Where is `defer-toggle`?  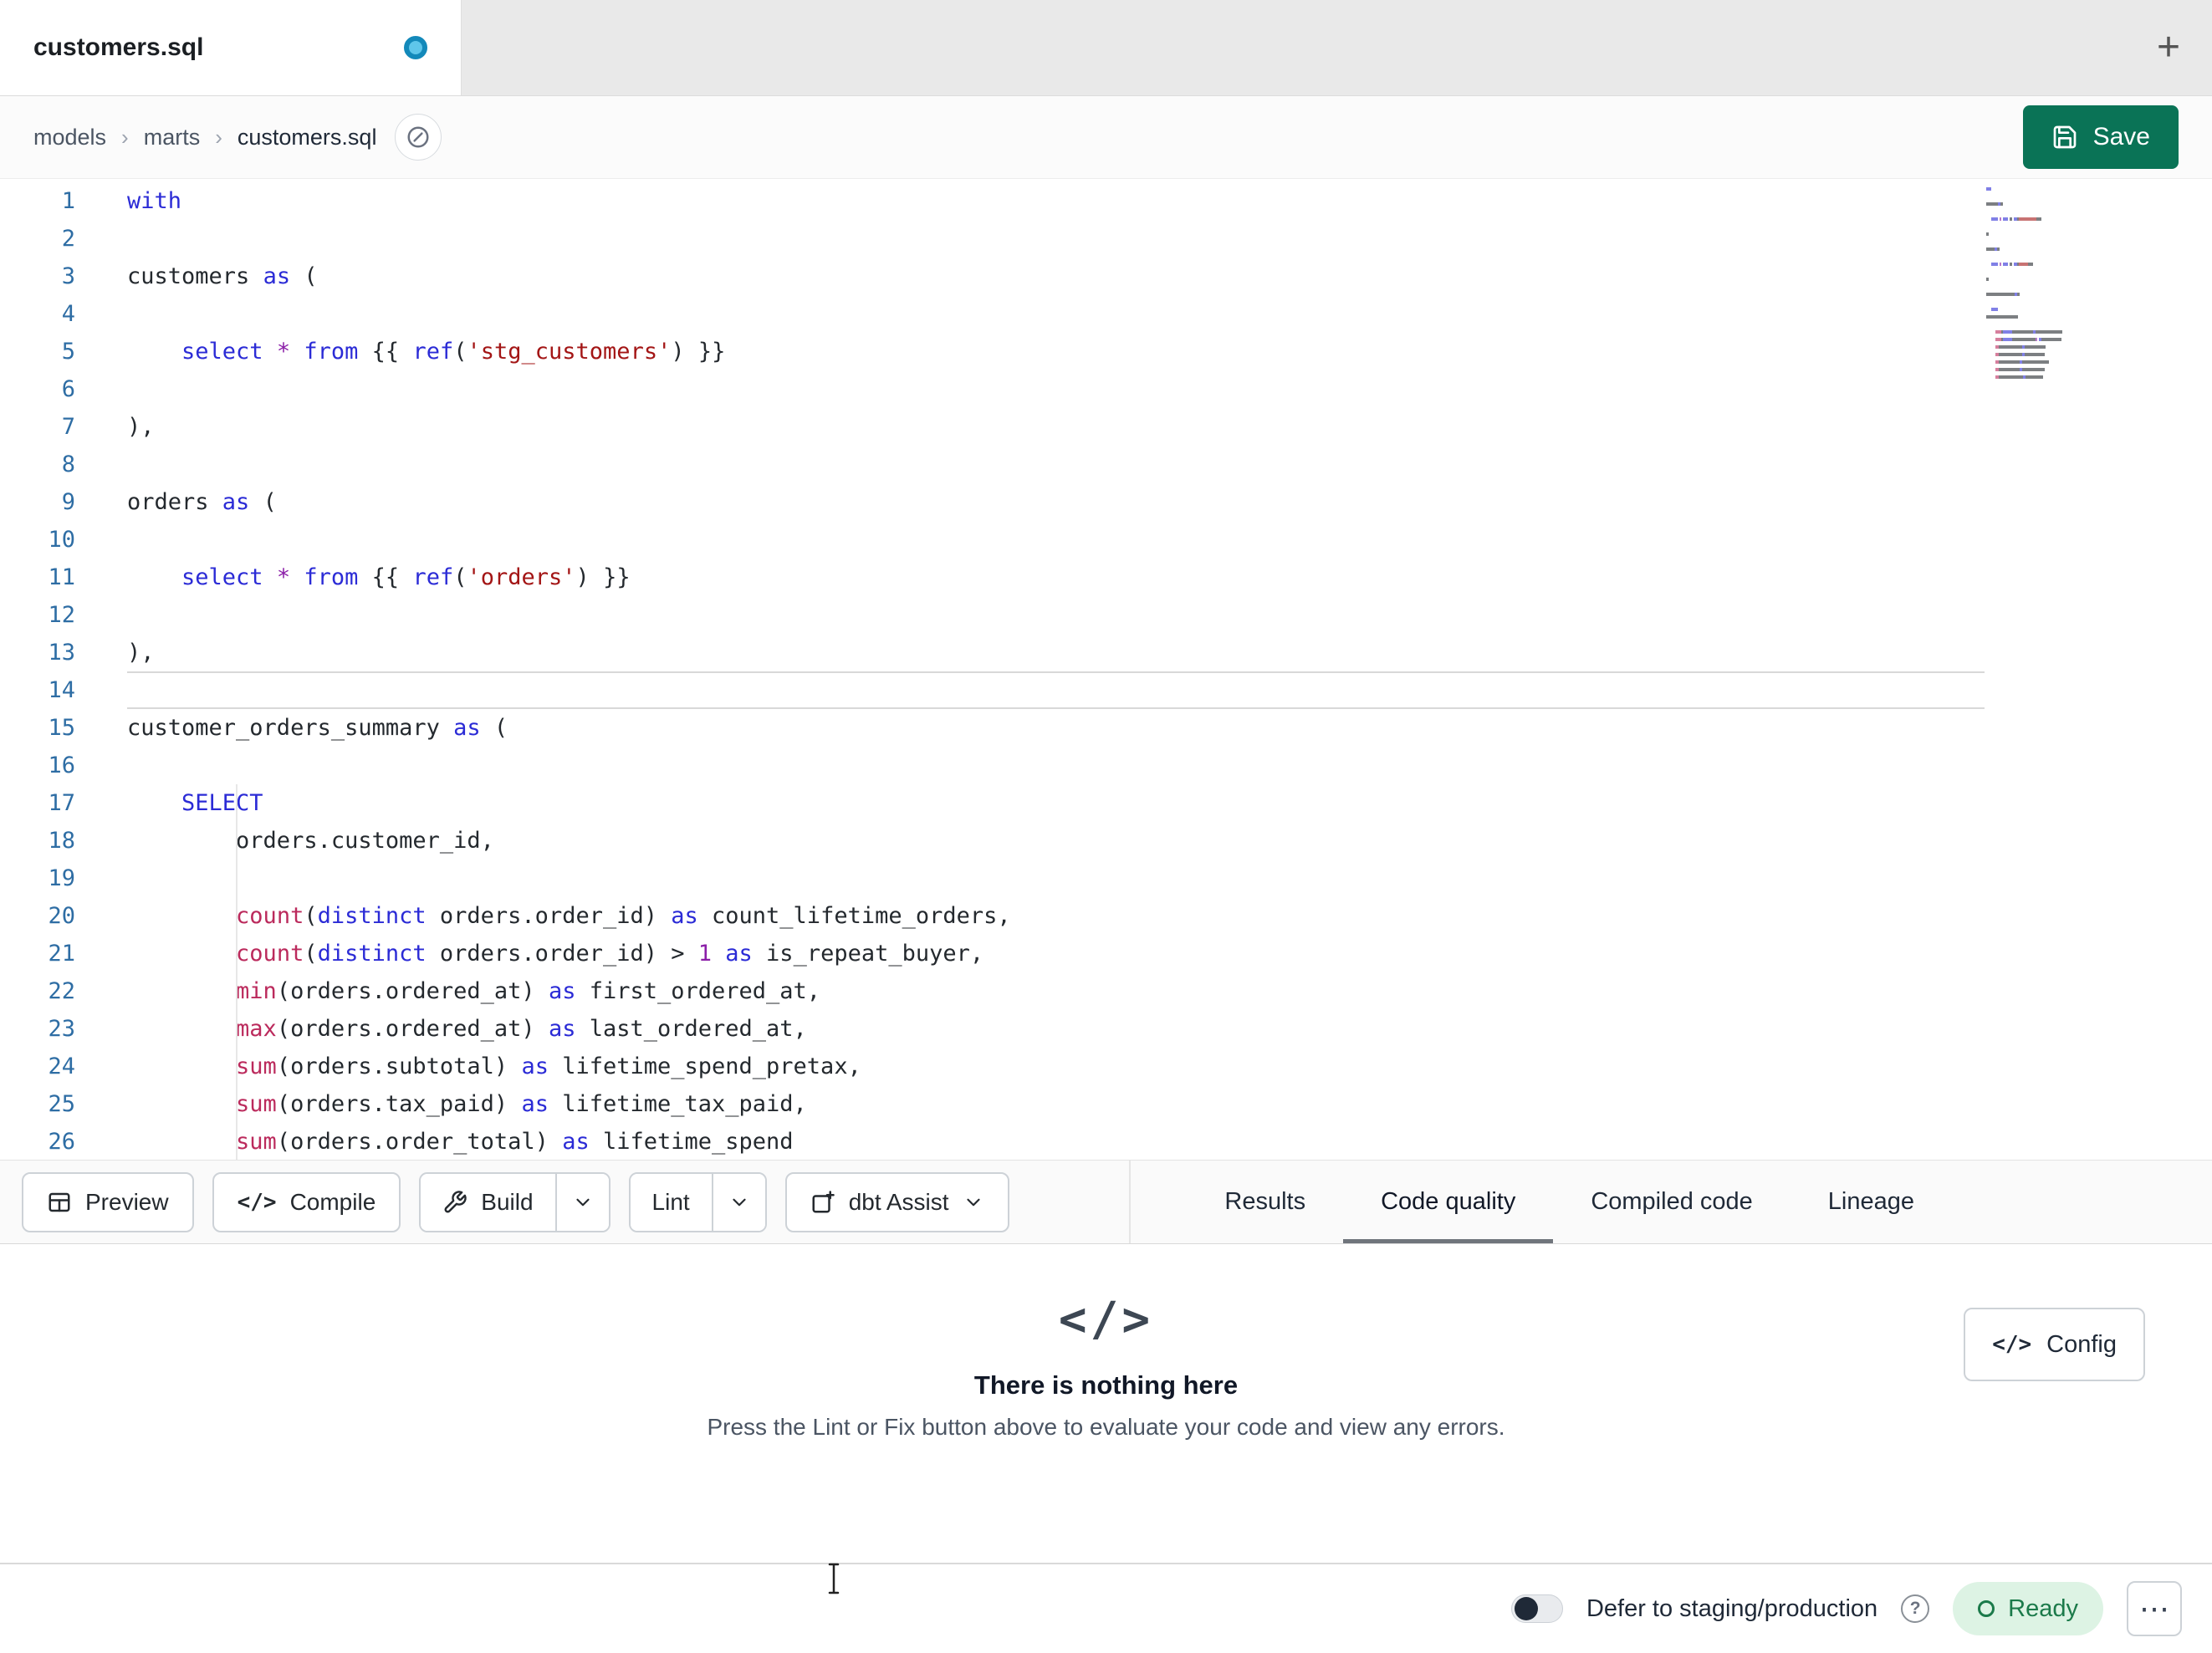 defer-toggle is located at coordinates (1537, 1608).